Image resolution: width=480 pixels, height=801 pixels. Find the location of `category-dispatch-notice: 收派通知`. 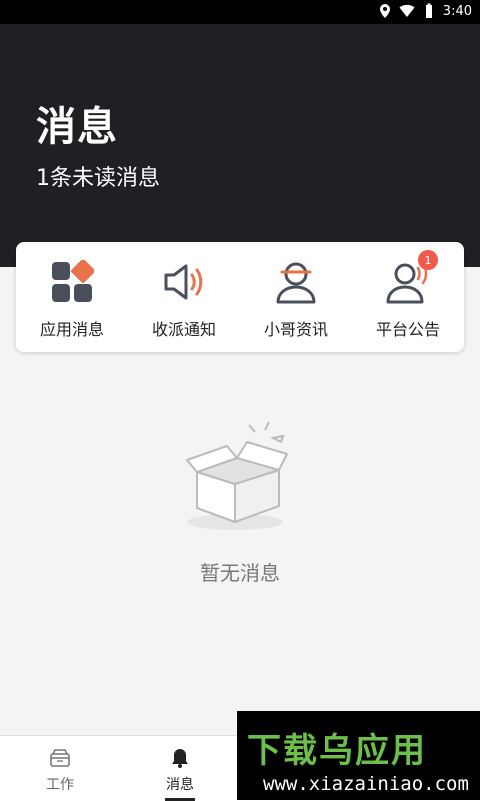

category-dispatch-notice: 收派通知 is located at coordinates (184, 297).